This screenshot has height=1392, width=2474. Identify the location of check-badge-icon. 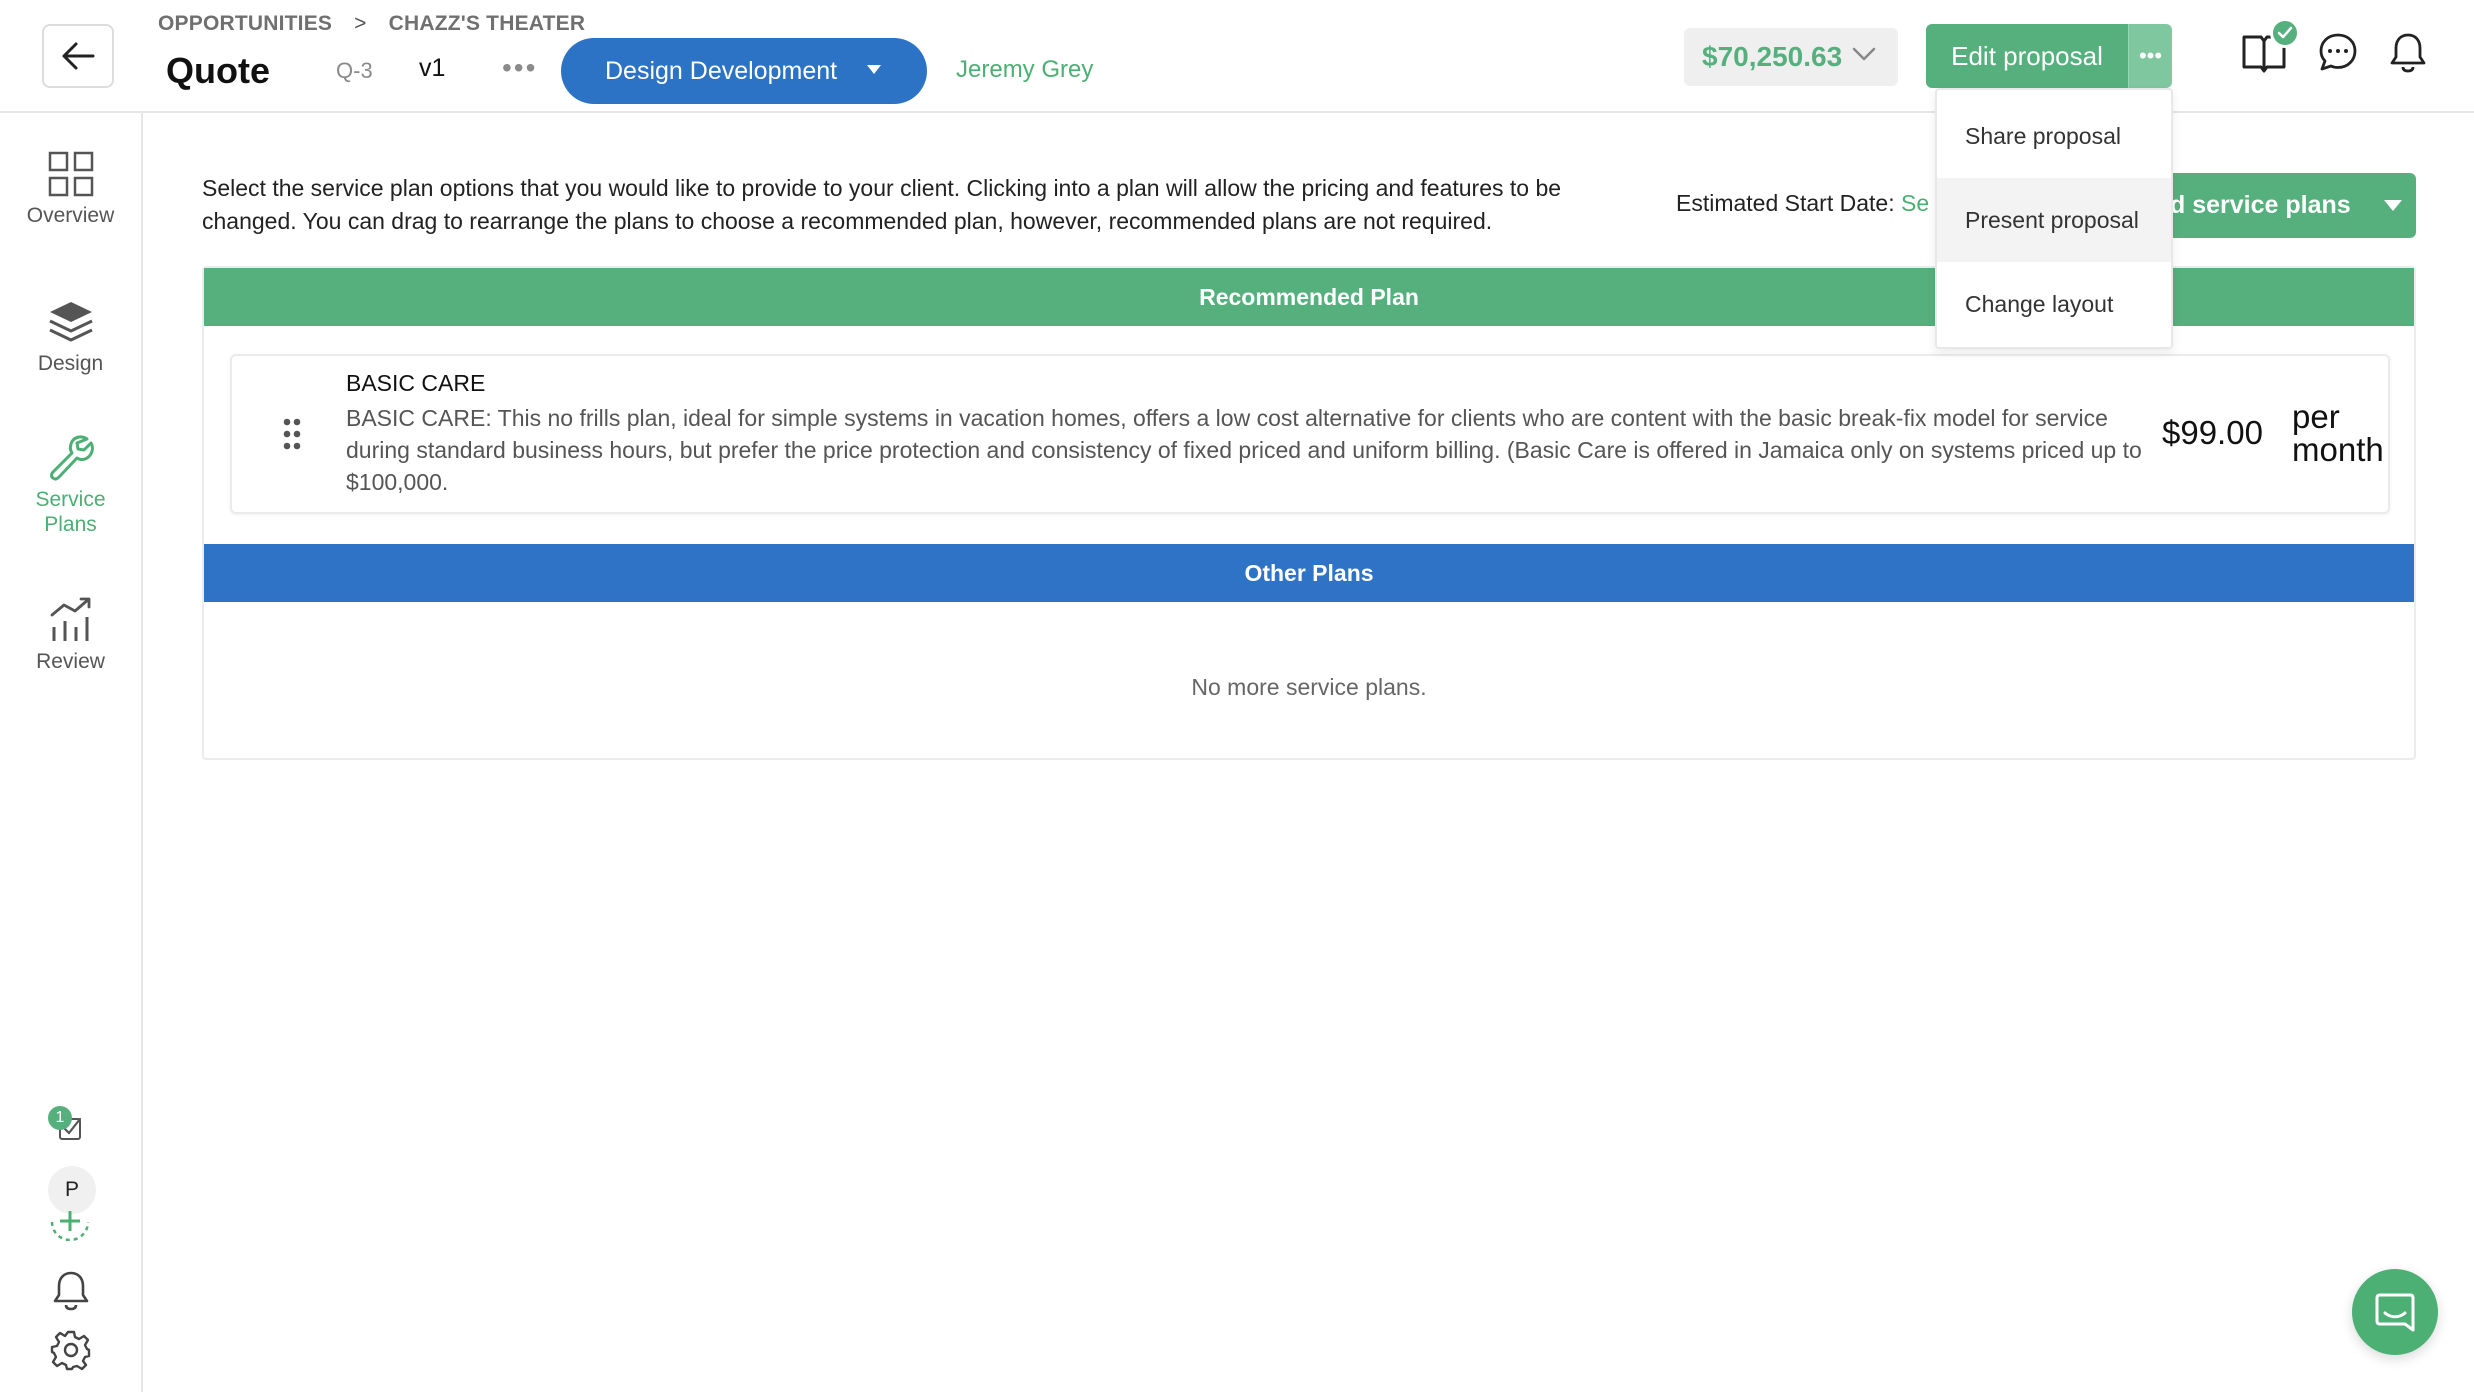
(2285, 33).